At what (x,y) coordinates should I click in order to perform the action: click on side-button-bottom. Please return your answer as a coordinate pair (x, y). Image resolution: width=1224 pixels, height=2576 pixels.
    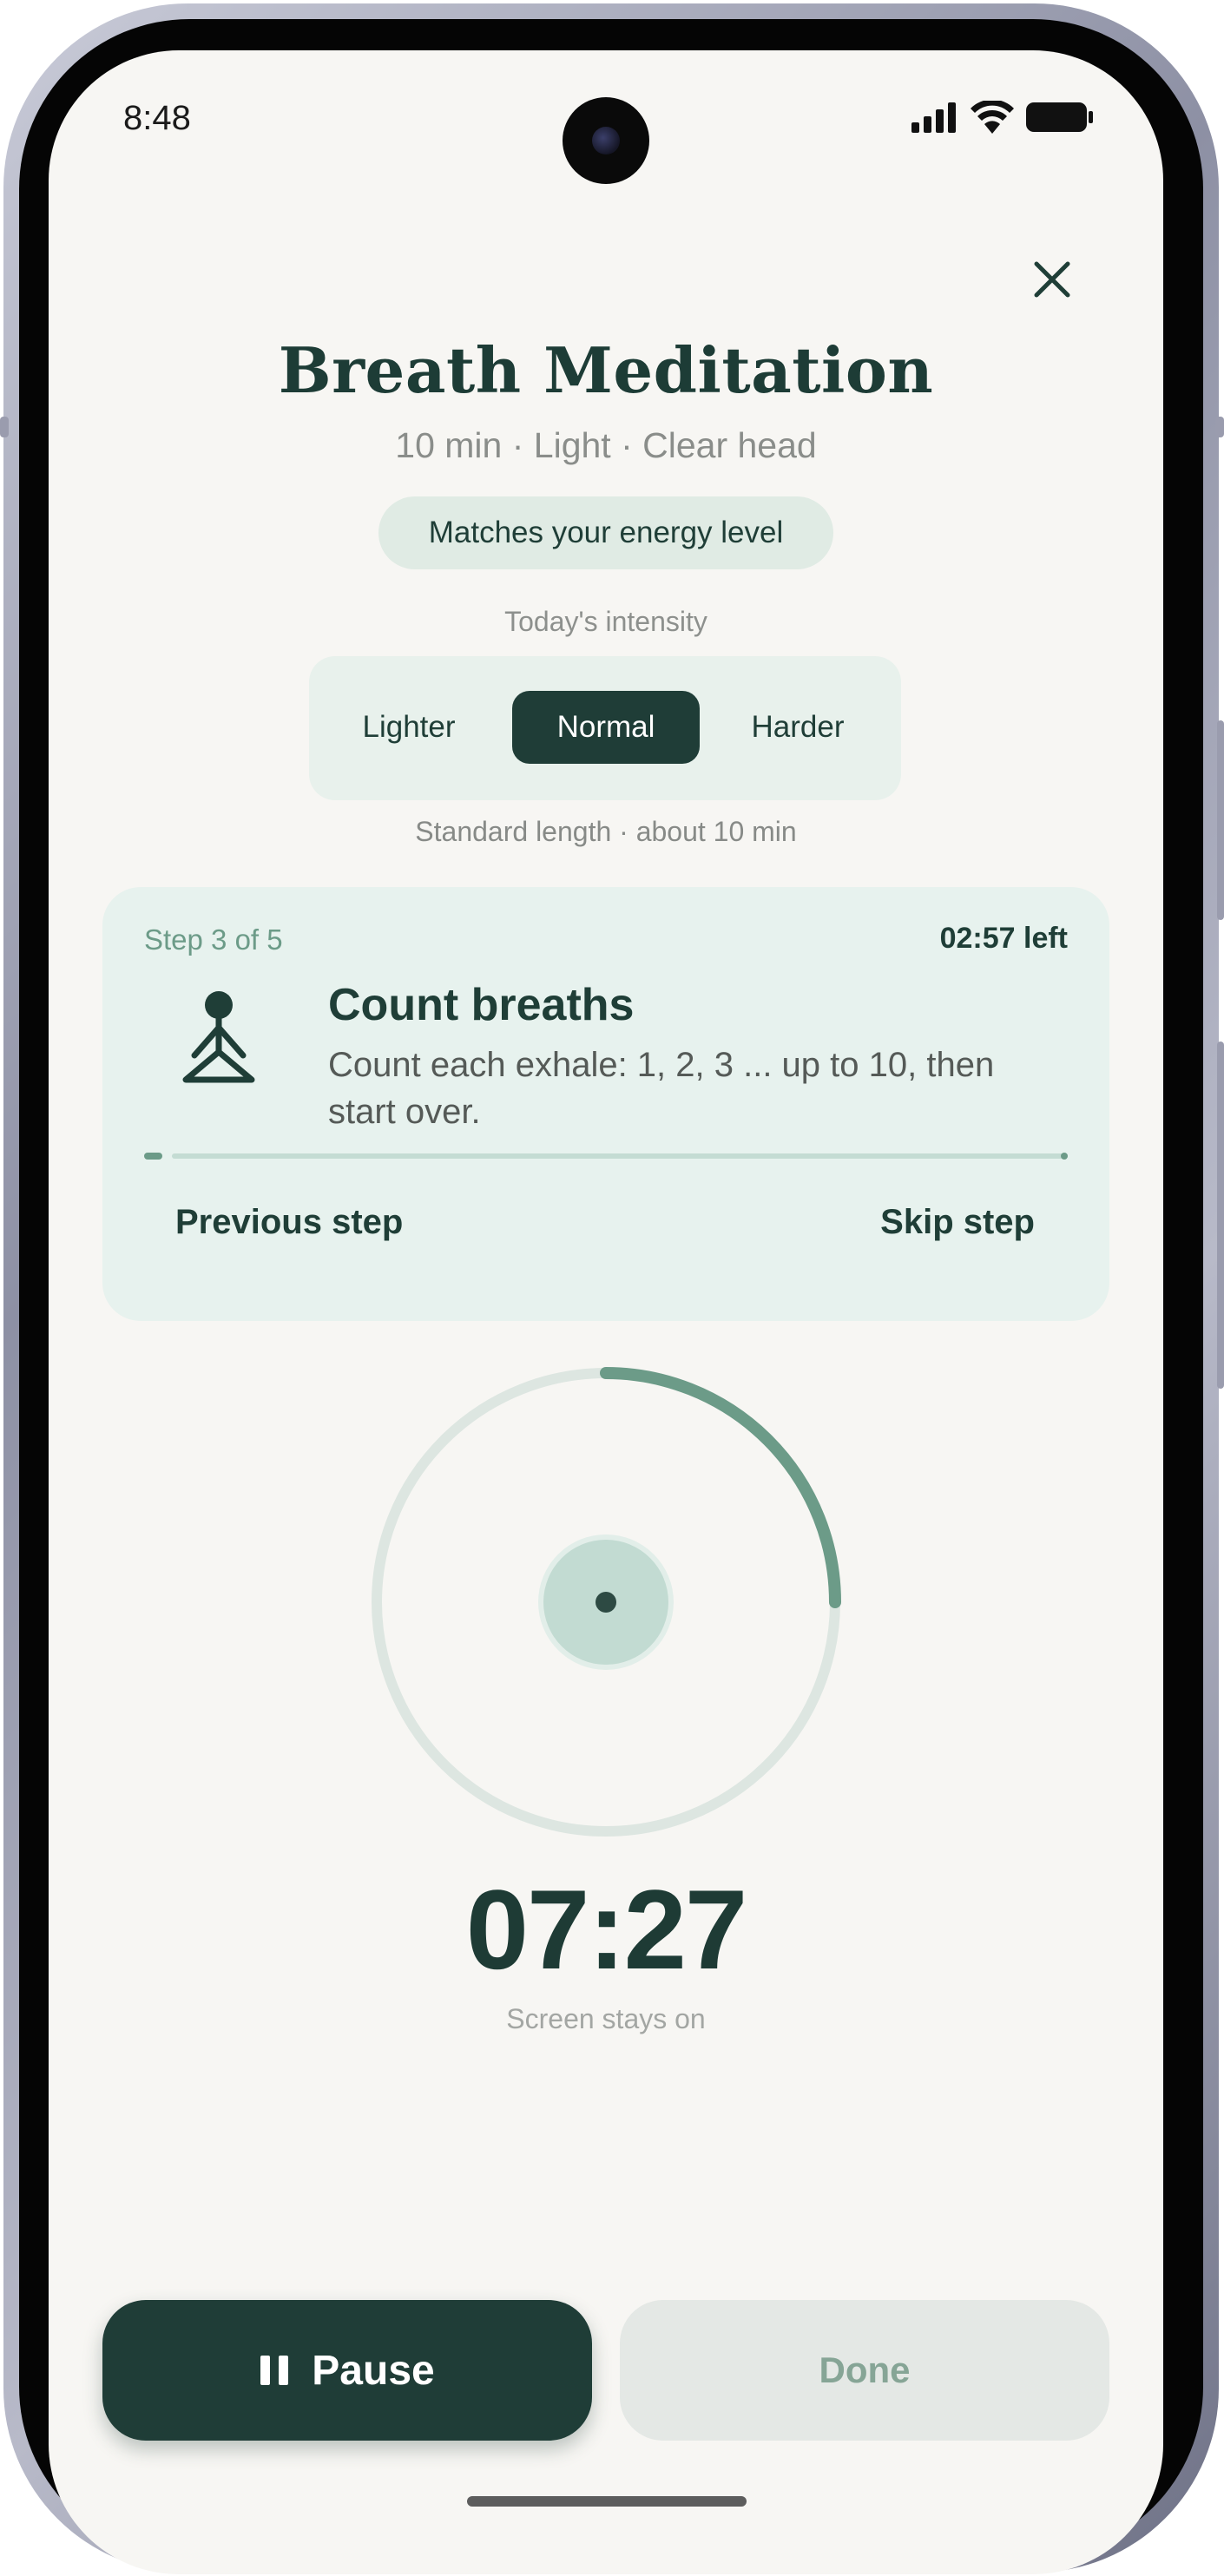
    Looking at the image, I should click on (1220, 1215).